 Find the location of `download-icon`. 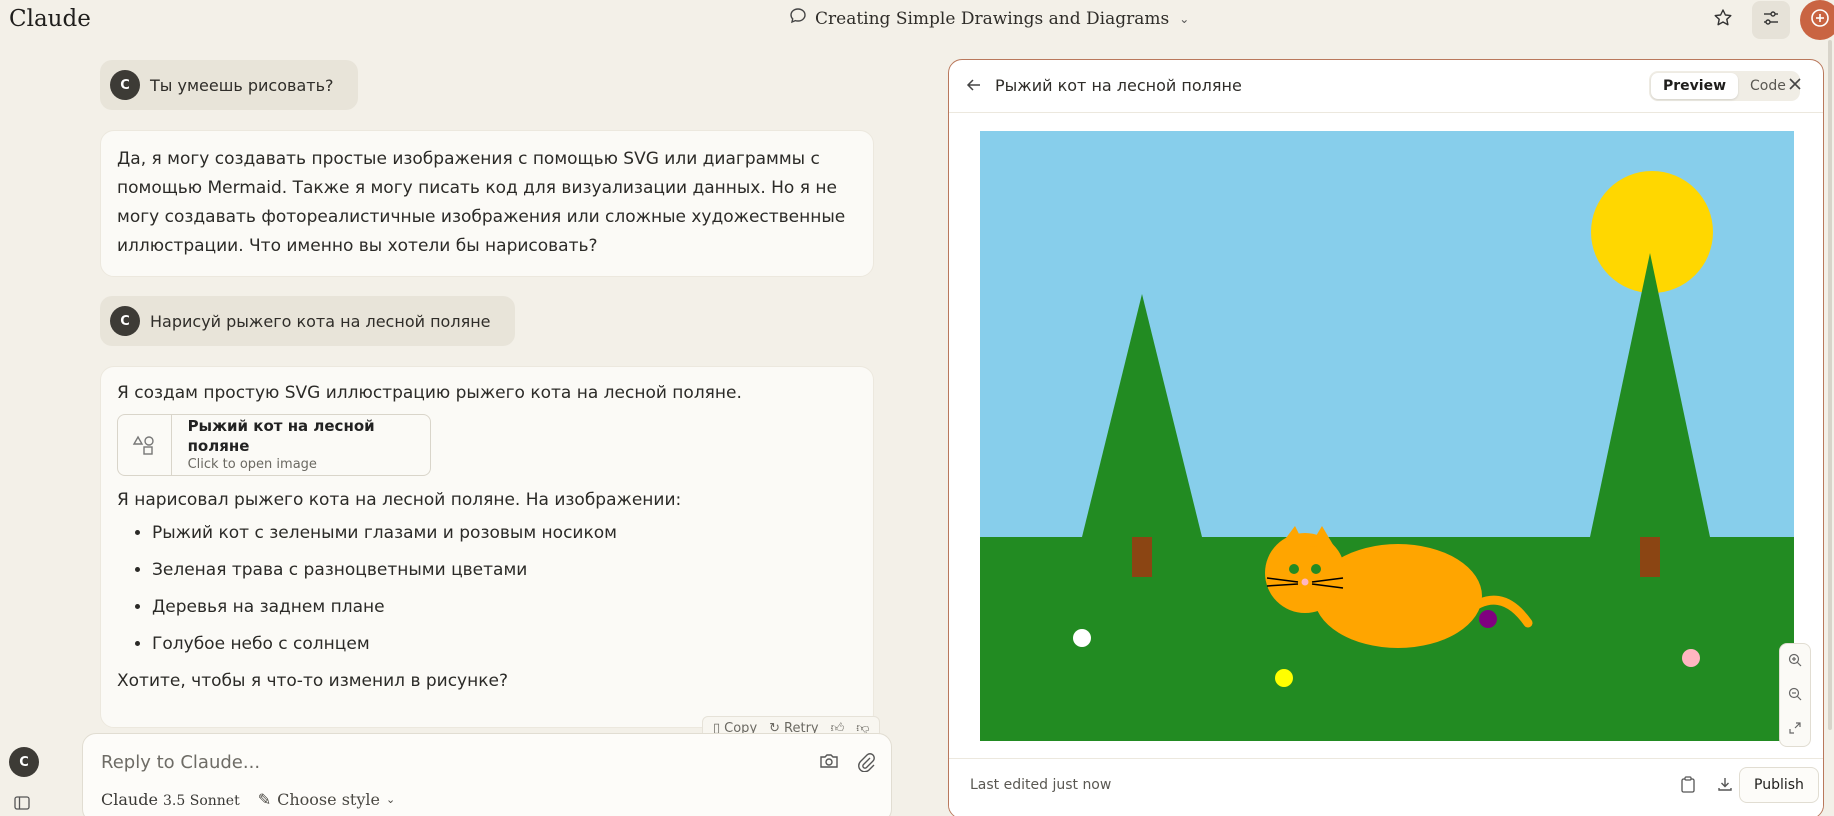

download-icon is located at coordinates (1725, 786).